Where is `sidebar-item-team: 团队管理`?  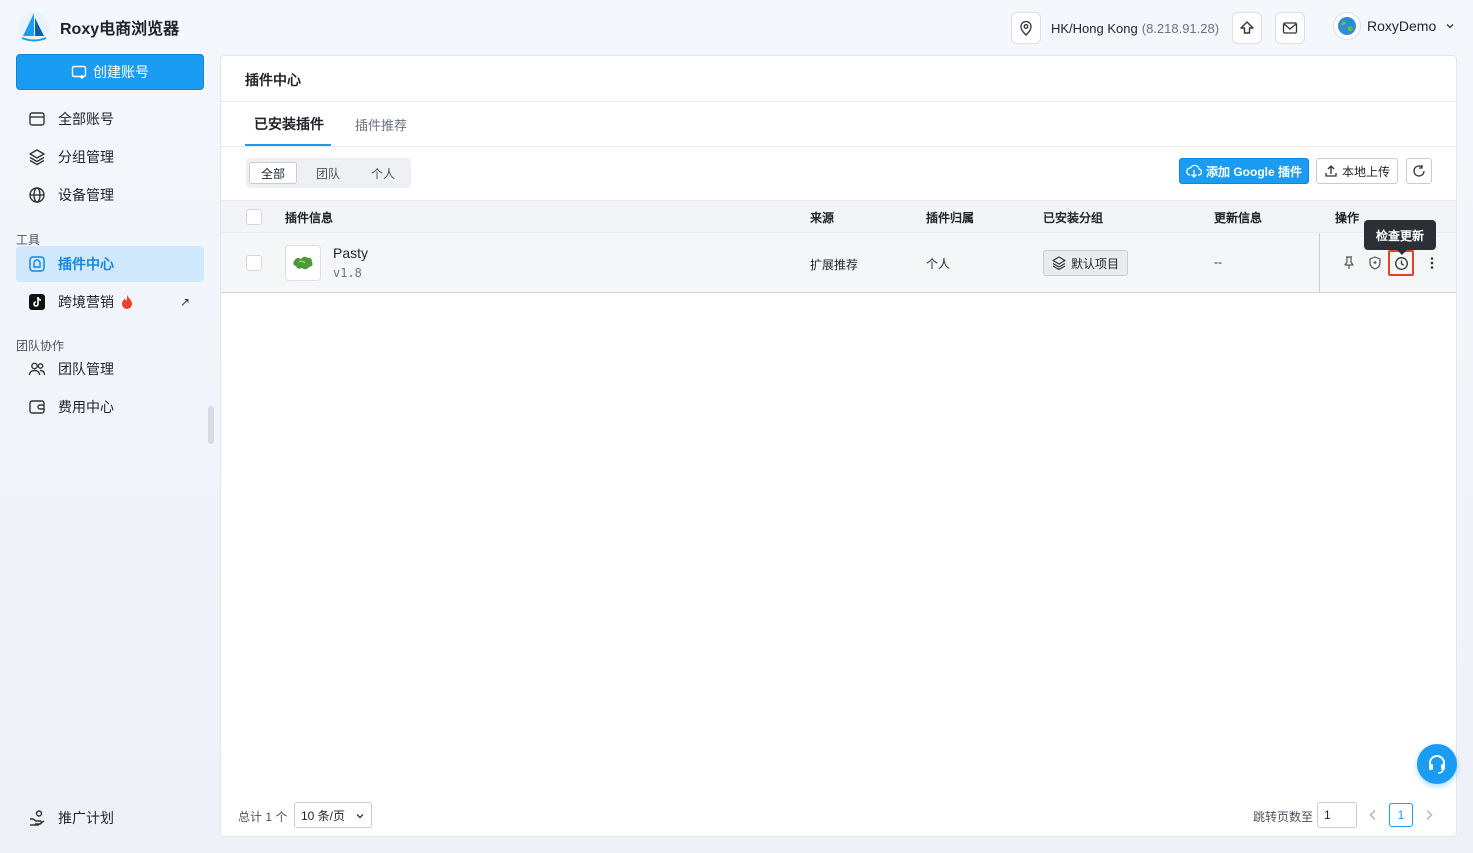 sidebar-item-team: 团队管理 is located at coordinates (110, 369).